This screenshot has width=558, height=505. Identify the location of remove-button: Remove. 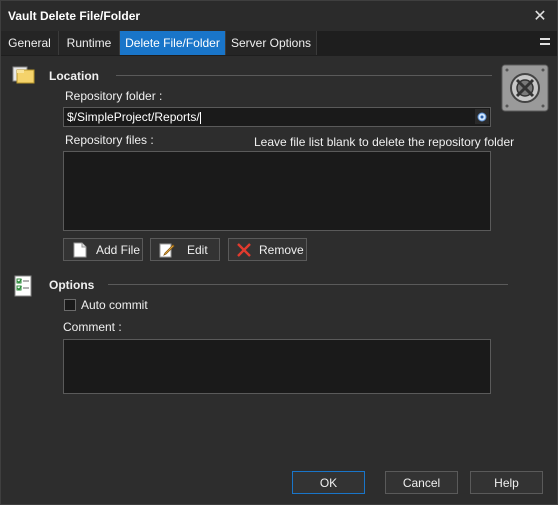
(267, 249).